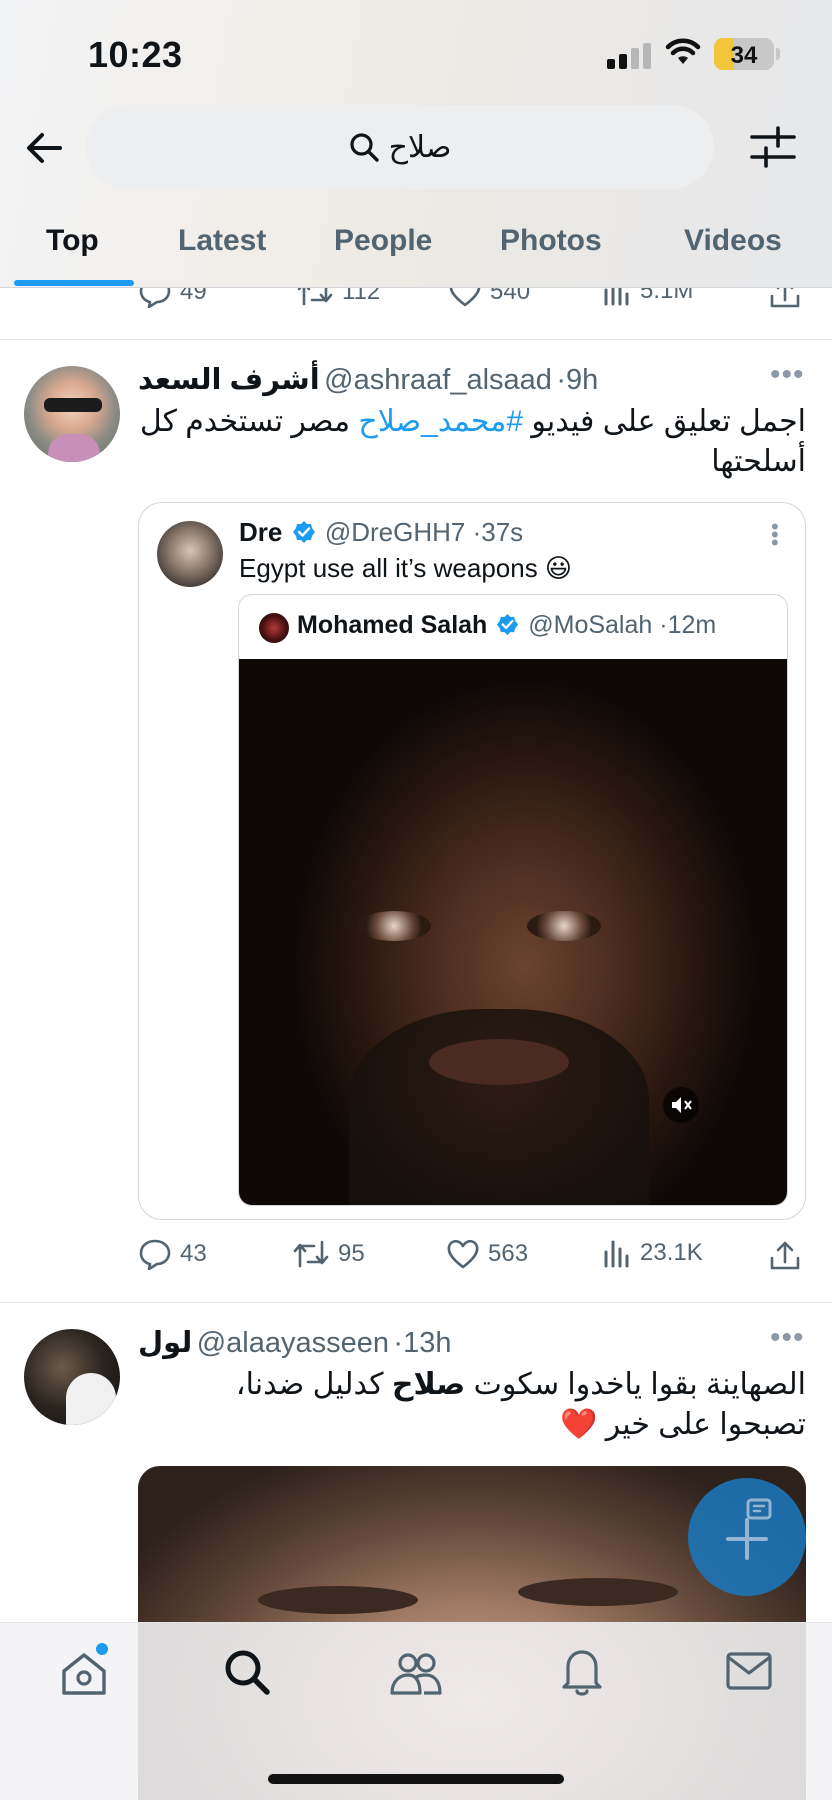 Image resolution: width=832 pixels, height=1800 pixels. I want to click on quote-more-icon: • • •, so click(775, 535).